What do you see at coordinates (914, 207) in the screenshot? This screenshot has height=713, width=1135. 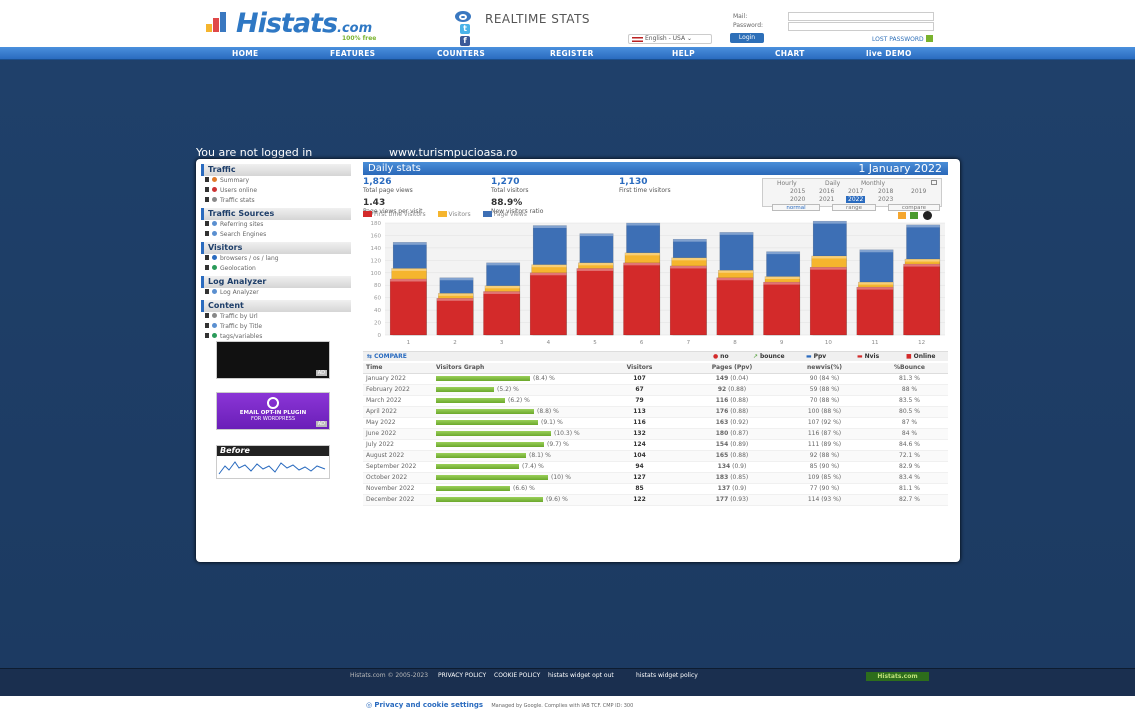 I see `mode-compare: compare` at bounding box center [914, 207].